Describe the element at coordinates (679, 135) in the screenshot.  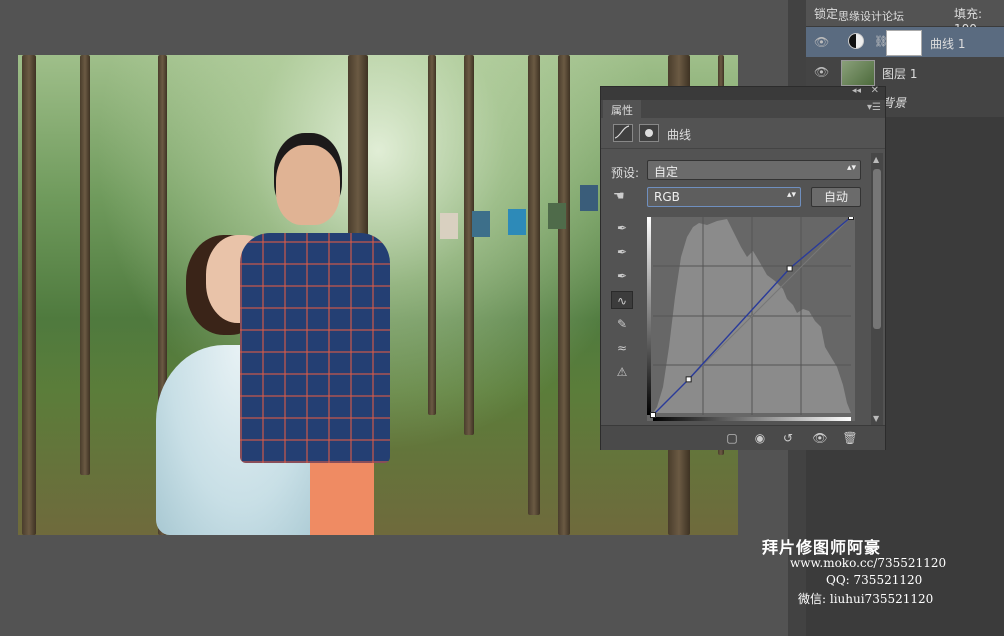
I see `adjustment-title: 曲线` at that location.